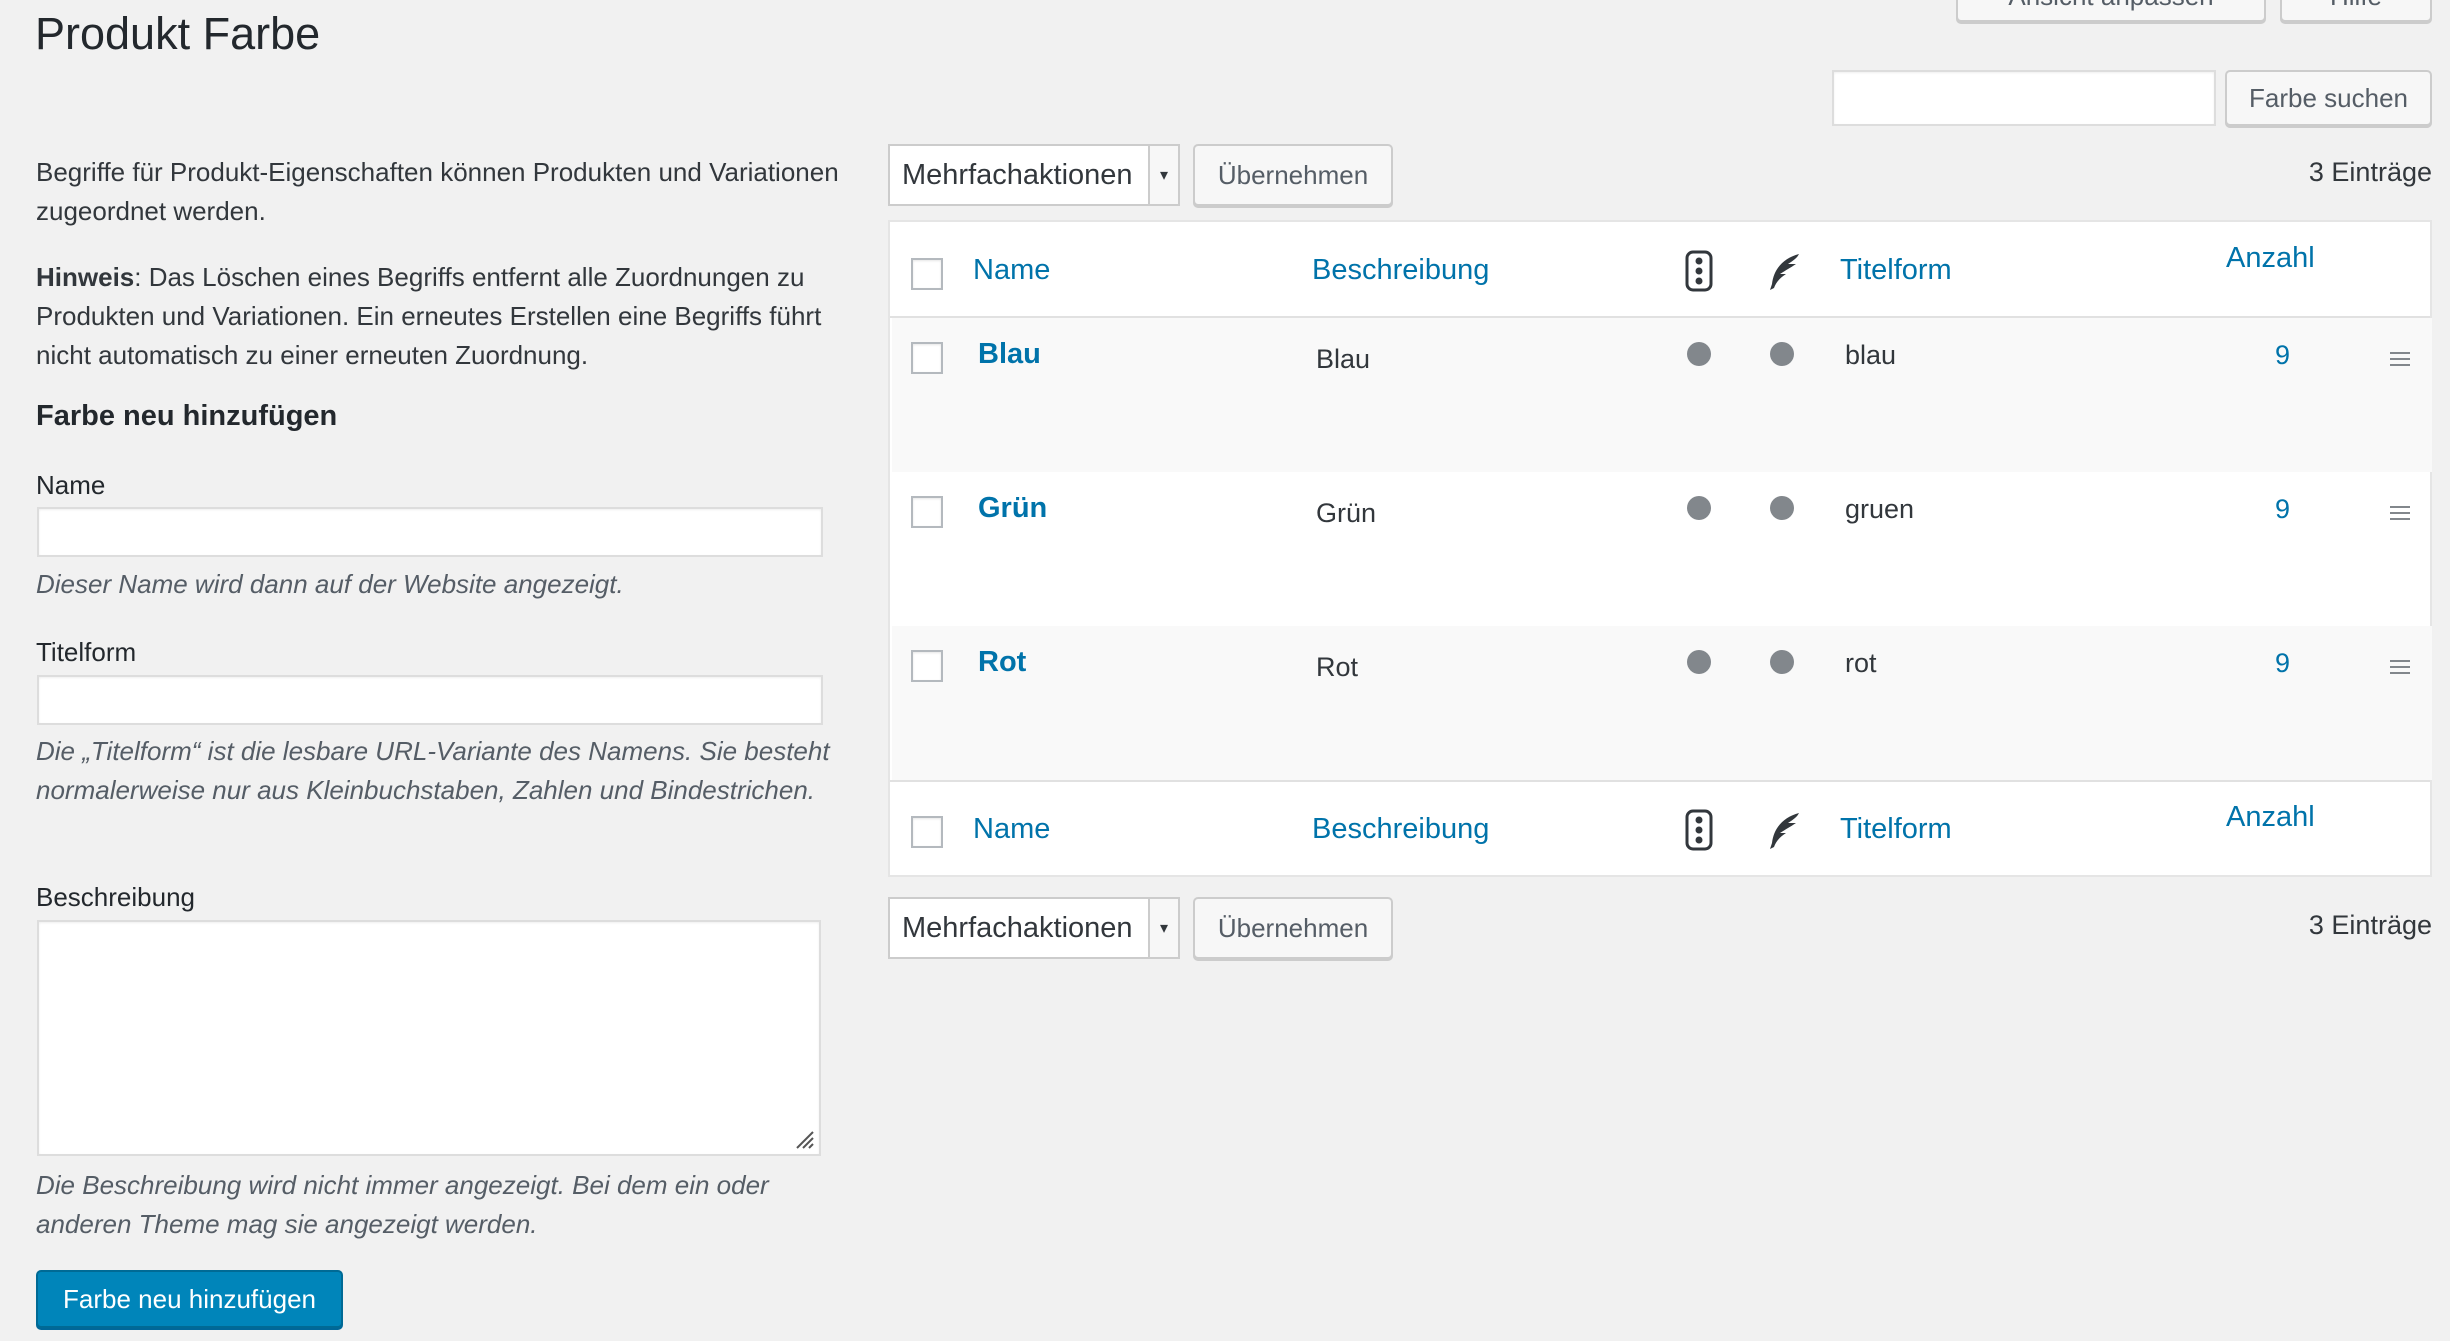  Describe the element at coordinates (2370, 172) in the screenshot. I see `items-count-top: 3 Einträge` at that location.